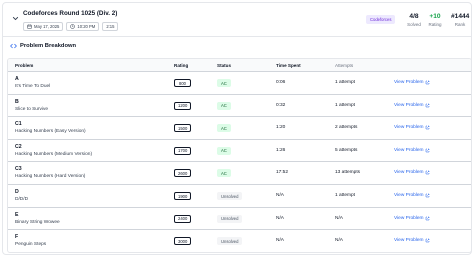 The width and height of the screenshot is (474, 257). I want to click on contest-title: Codeforces Round 1025 (Div. 2), so click(70, 13).